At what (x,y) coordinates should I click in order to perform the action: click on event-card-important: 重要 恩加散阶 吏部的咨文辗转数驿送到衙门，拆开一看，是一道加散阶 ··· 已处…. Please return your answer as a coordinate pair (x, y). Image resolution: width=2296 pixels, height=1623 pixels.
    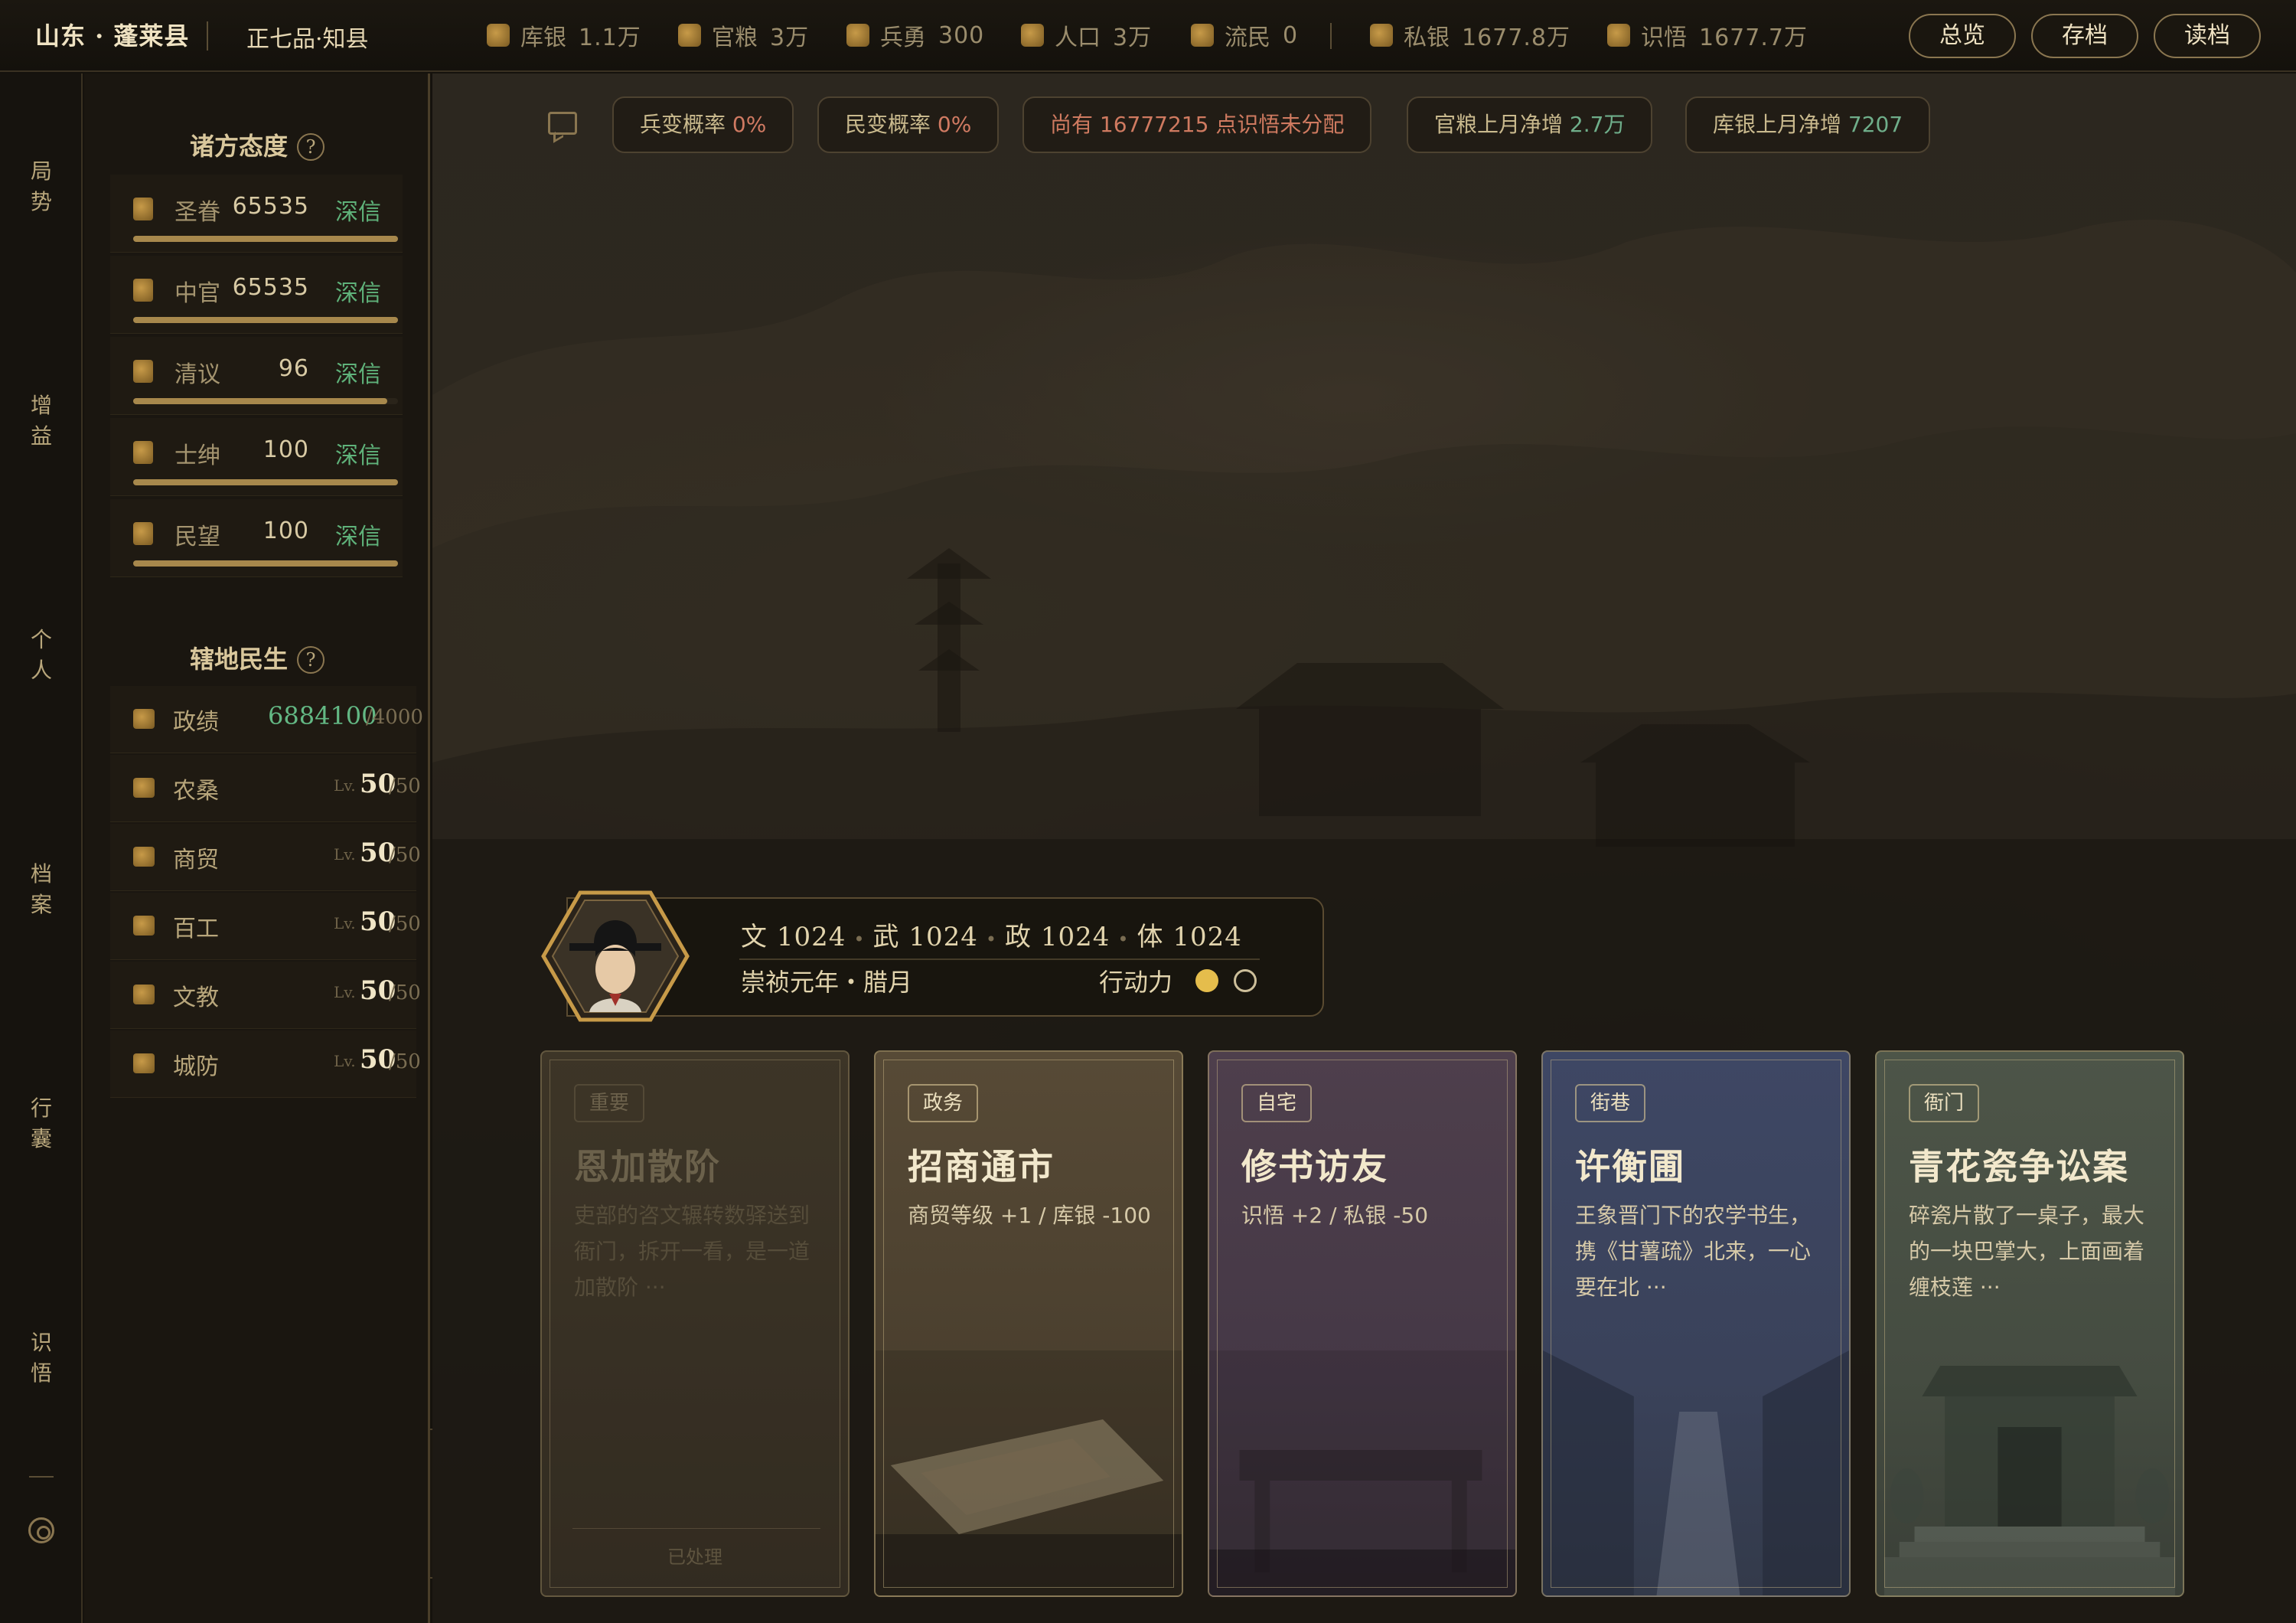
    Looking at the image, I should click on (695, 1323).